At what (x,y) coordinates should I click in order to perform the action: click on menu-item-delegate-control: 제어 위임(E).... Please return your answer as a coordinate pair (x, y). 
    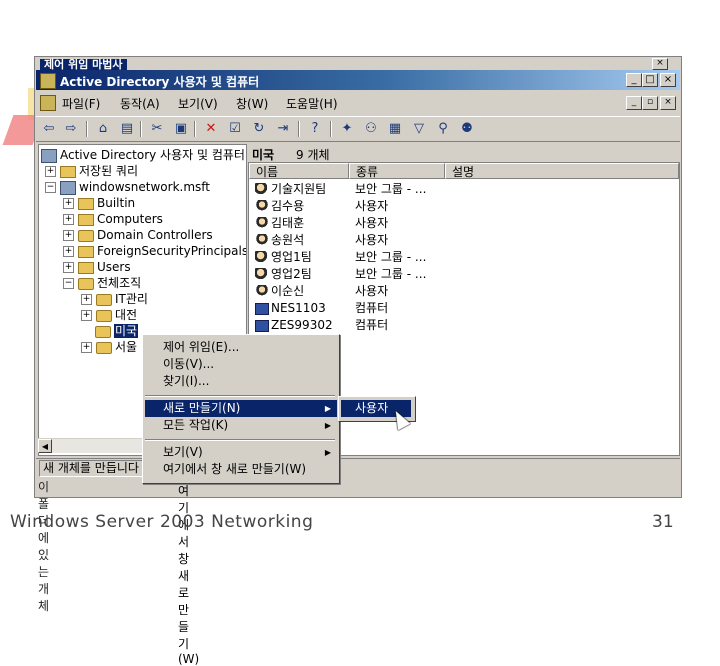
    Looking at the image, I should click on (241, 347).